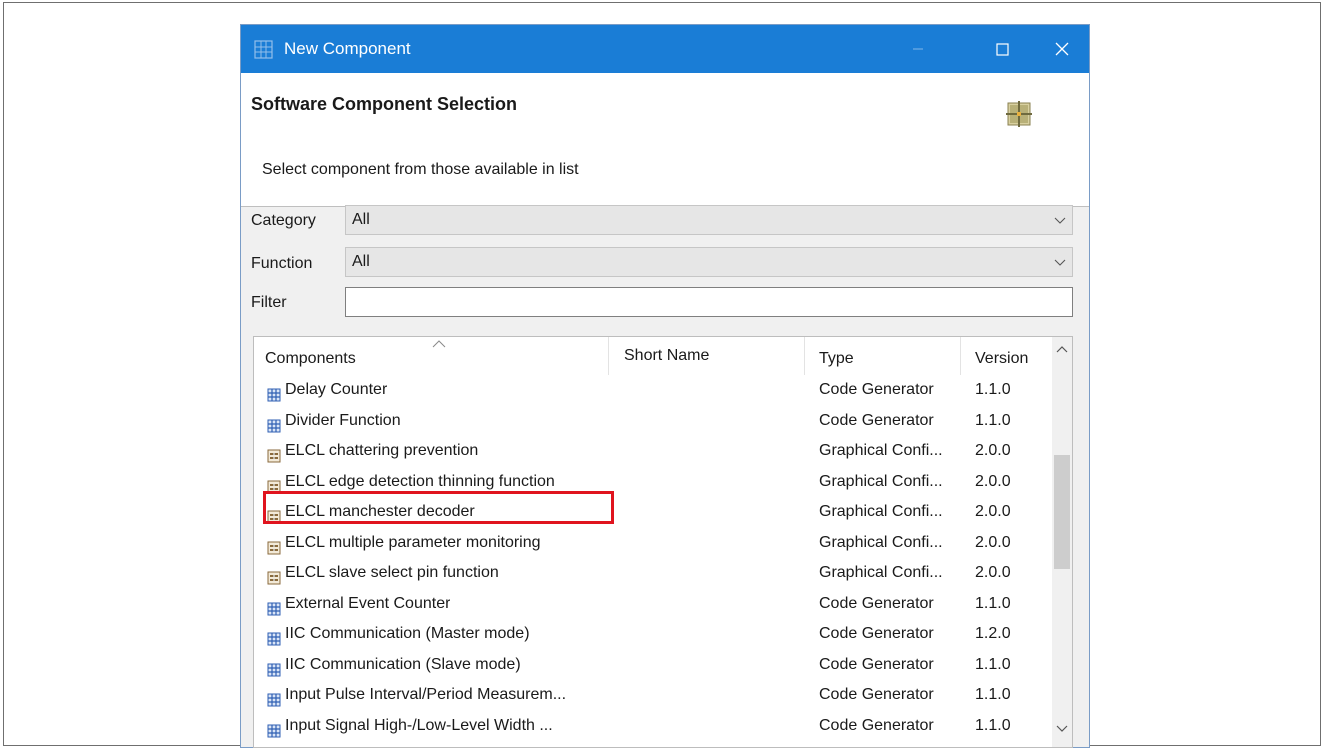 The height and width of the screenshot is (749, 1326). What do you see at coordinates (709, 262) in the screenshot?
I see `function-select: All` at bounding box center [709, 262].